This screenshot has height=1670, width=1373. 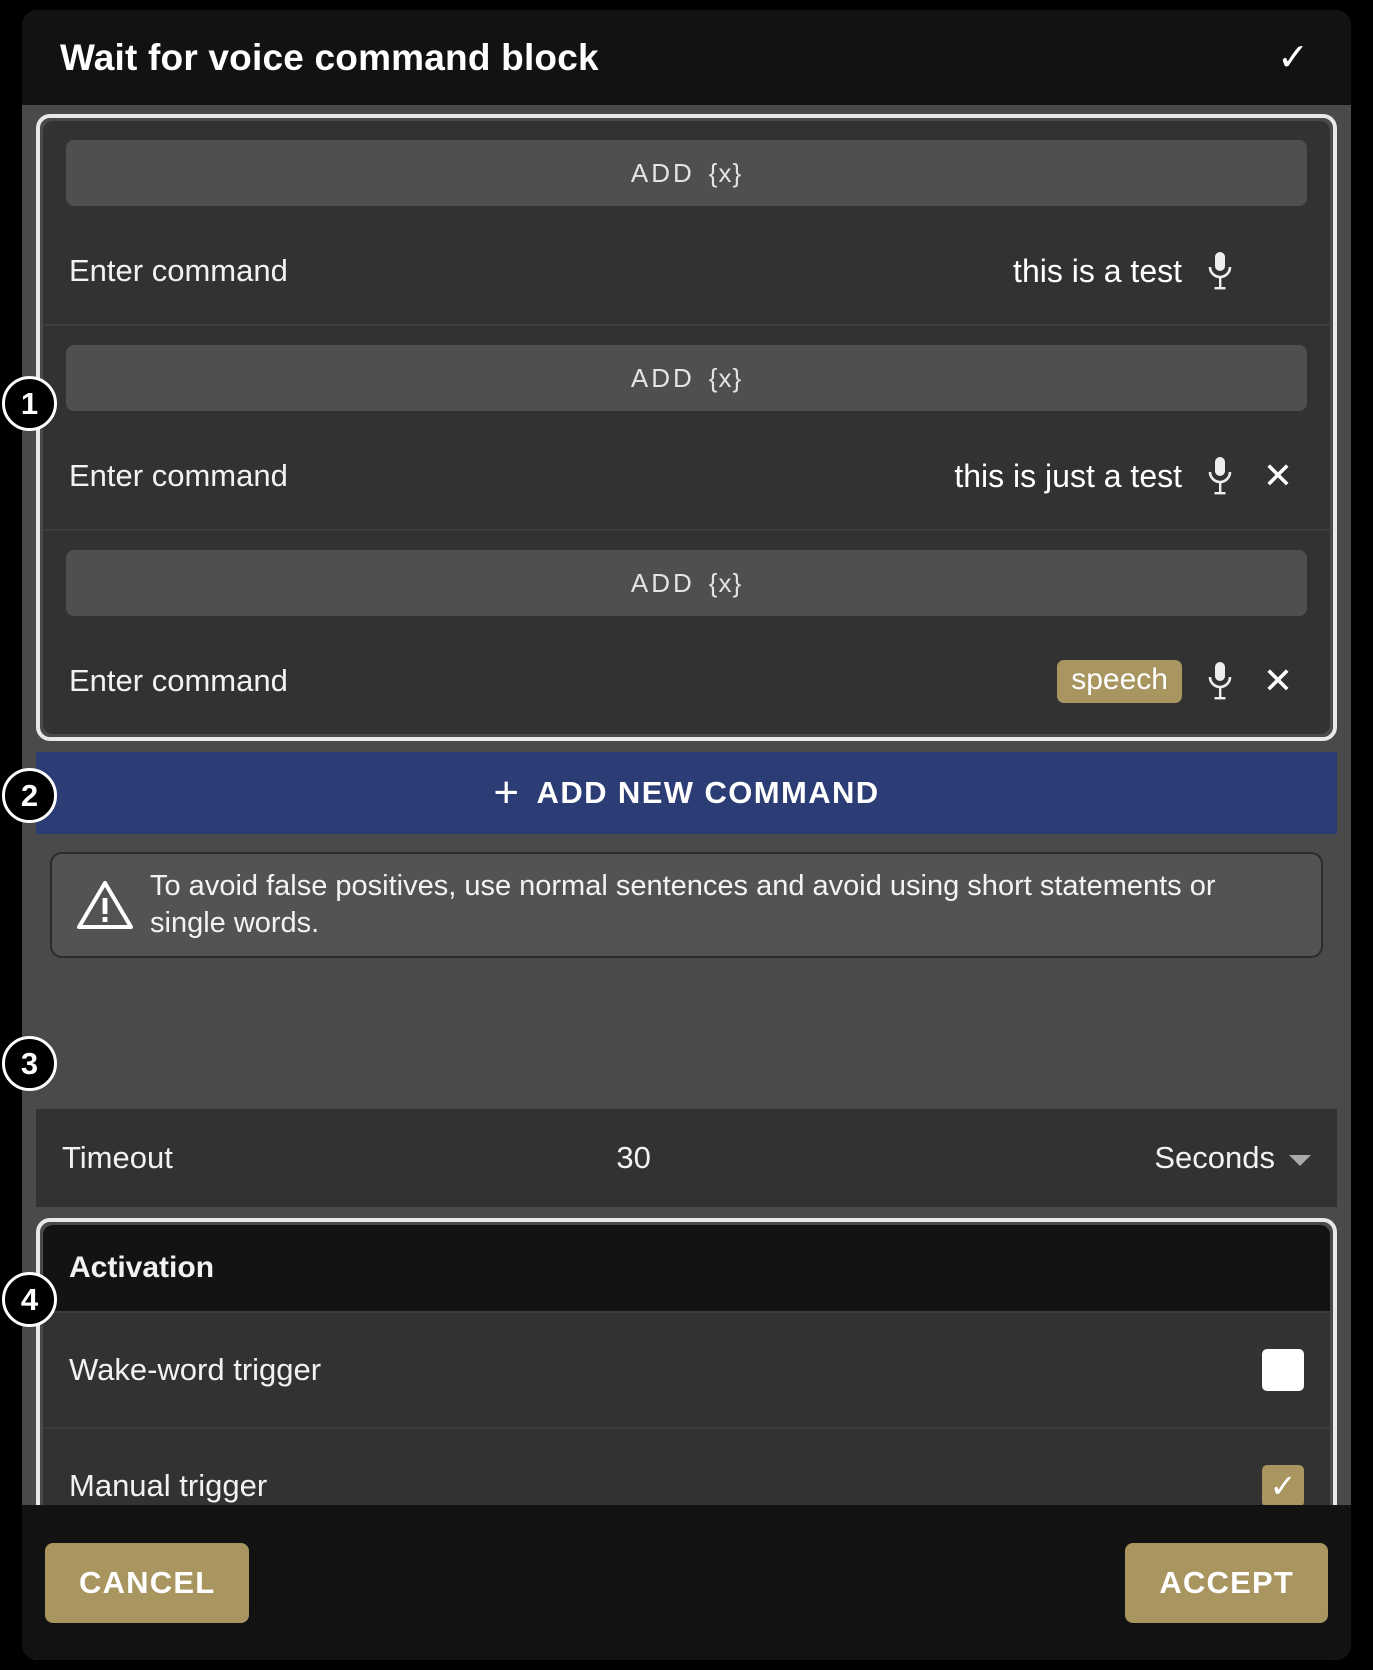 What do you see at coordinates (29, 1299) in the screenshot?
I see `callout-badge-4: 4` at bounding box center [29, 1299].